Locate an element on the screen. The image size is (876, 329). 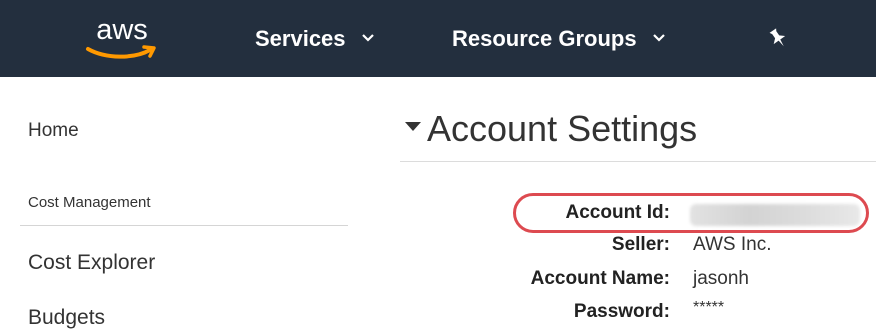
sidebar-divider is located at coordinates (184, 225).